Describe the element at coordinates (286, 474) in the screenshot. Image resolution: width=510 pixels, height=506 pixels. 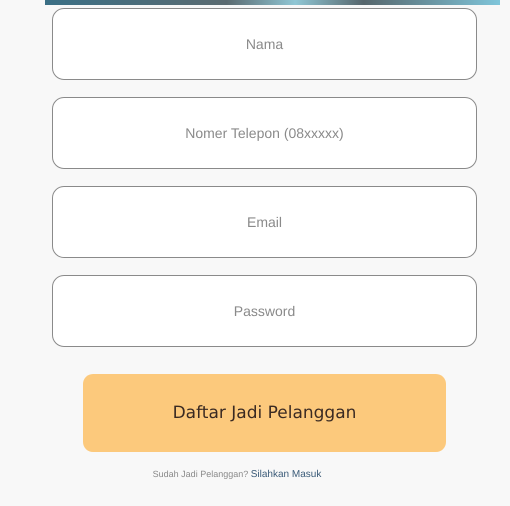
I see `login-link: Silahkan Masuk` at that location.